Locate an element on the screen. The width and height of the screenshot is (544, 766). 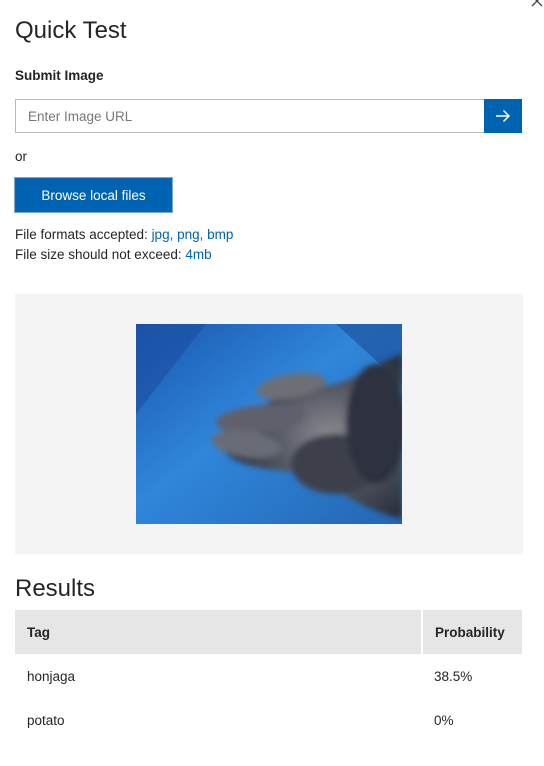
file-size-link: 4mb is located at coordinates (198, 254).